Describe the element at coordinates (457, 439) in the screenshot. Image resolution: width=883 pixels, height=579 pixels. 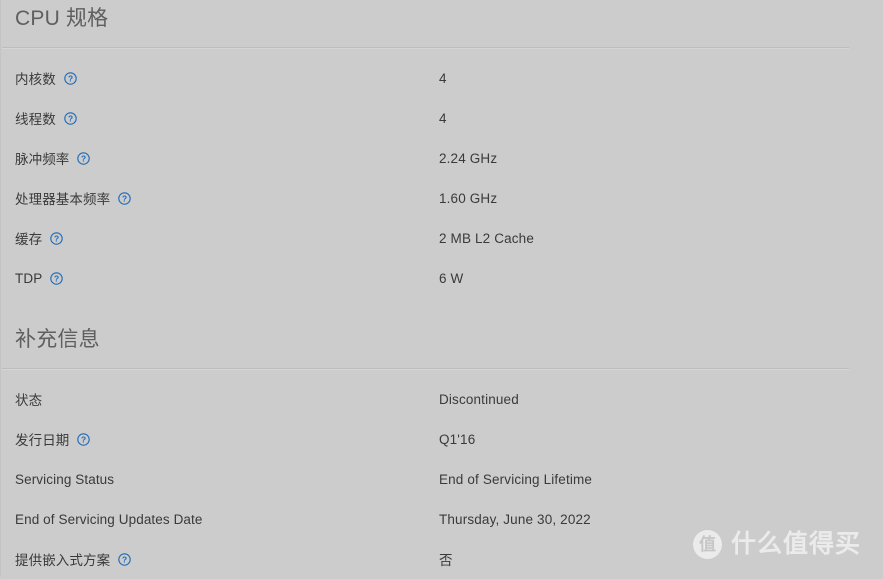
I see `row-value: Q1'16` at that location.